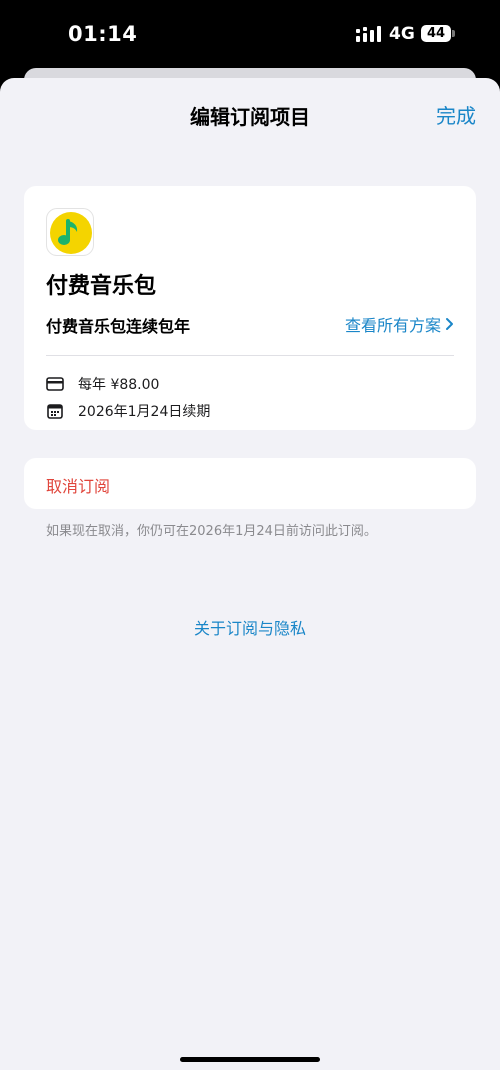 This screenshot has height=1070, width=500. What do you see at coordinates (118, 326) in the screenshot?
I see `plan-name: 付费音乐包连续包年` at bounding box center [118, 326].